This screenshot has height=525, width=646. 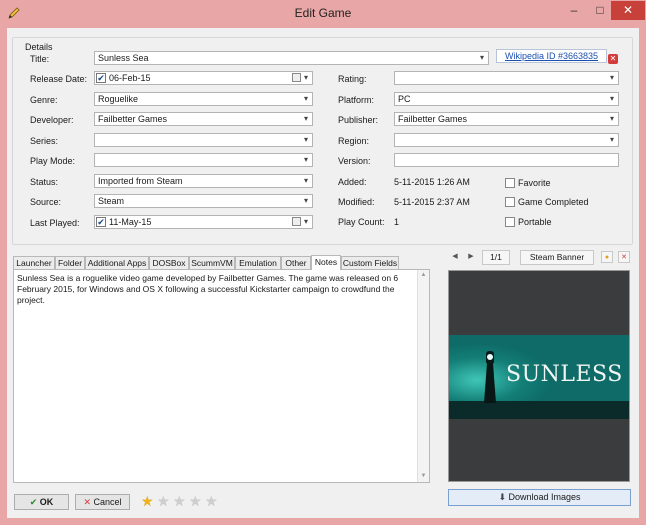 I want to click on close-button: ✕, so click(x=628, y=10).